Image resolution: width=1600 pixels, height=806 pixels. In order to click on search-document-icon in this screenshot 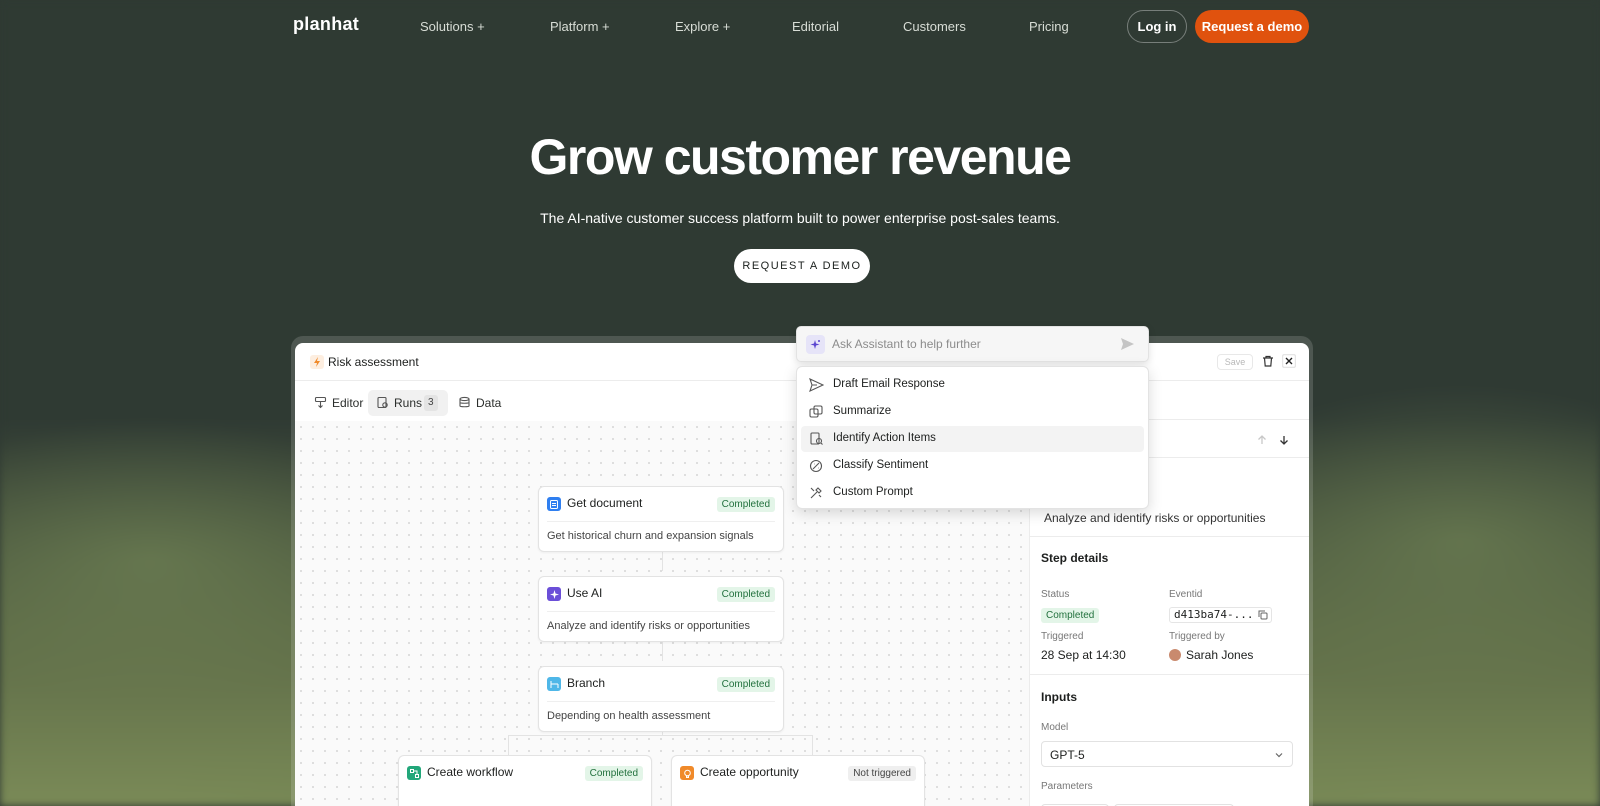, I will do `click(816, 438)`.